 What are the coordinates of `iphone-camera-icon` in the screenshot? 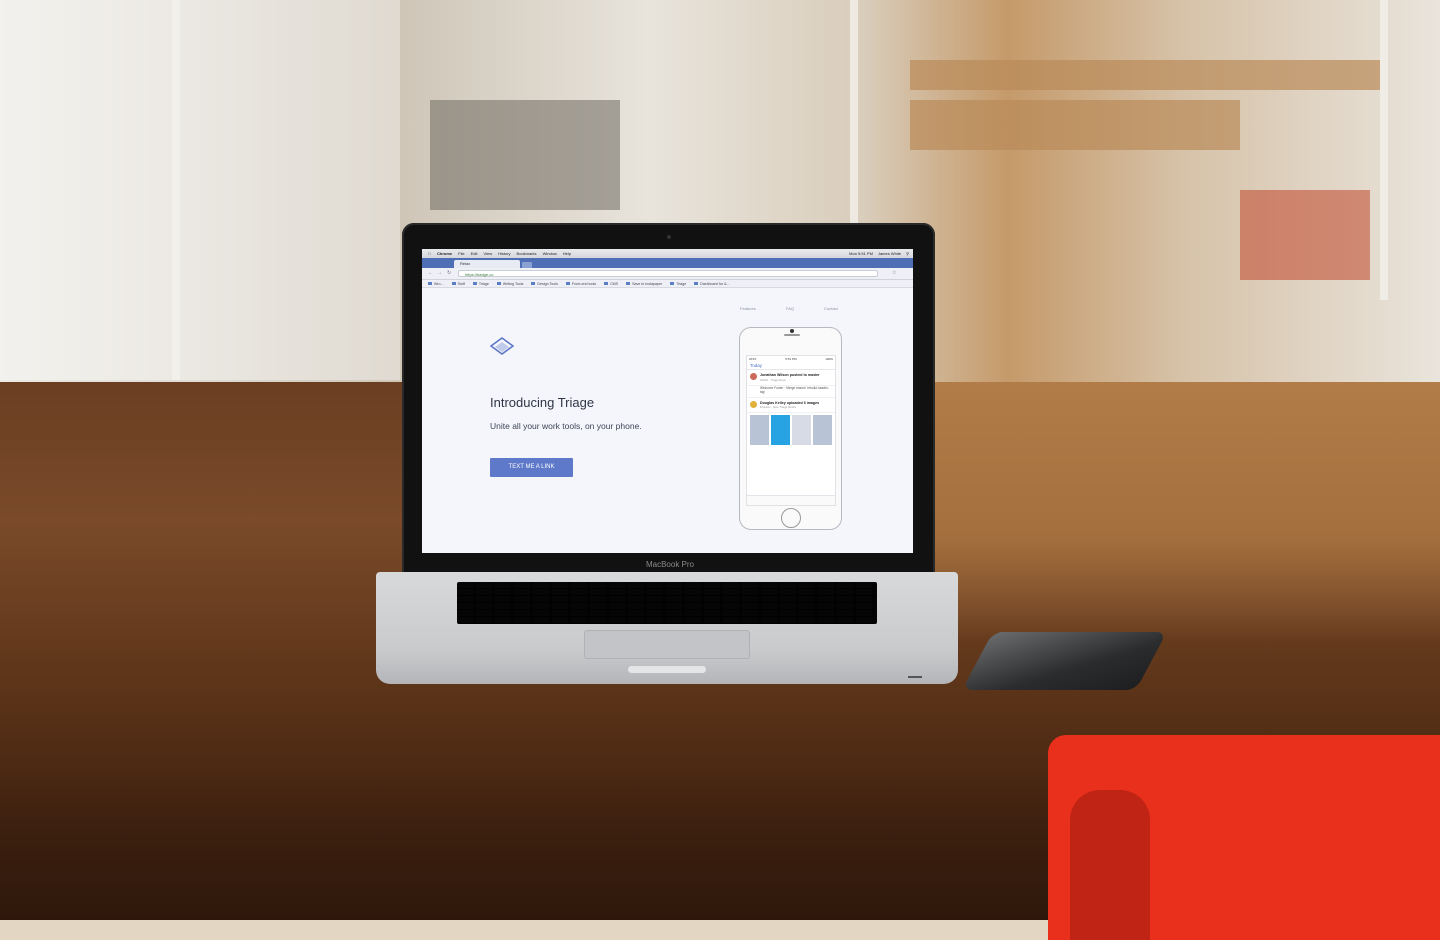 It's located at (792, 331).